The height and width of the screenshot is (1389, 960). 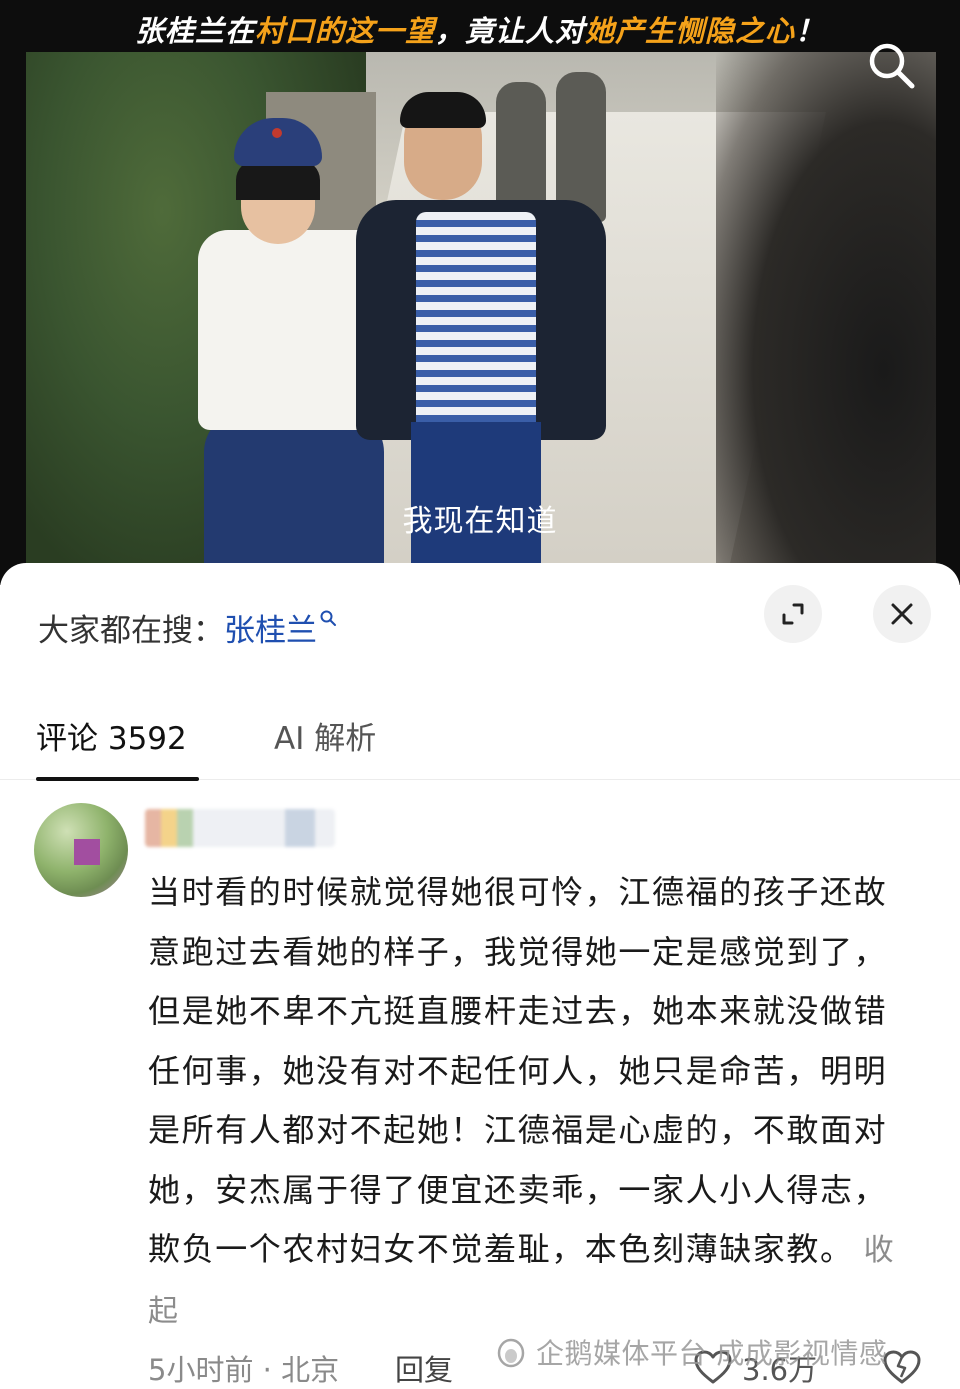 What do you see at coordinates (277, 133) in the screenshot?
I see `hat-star` at bounding box center [277, 133].